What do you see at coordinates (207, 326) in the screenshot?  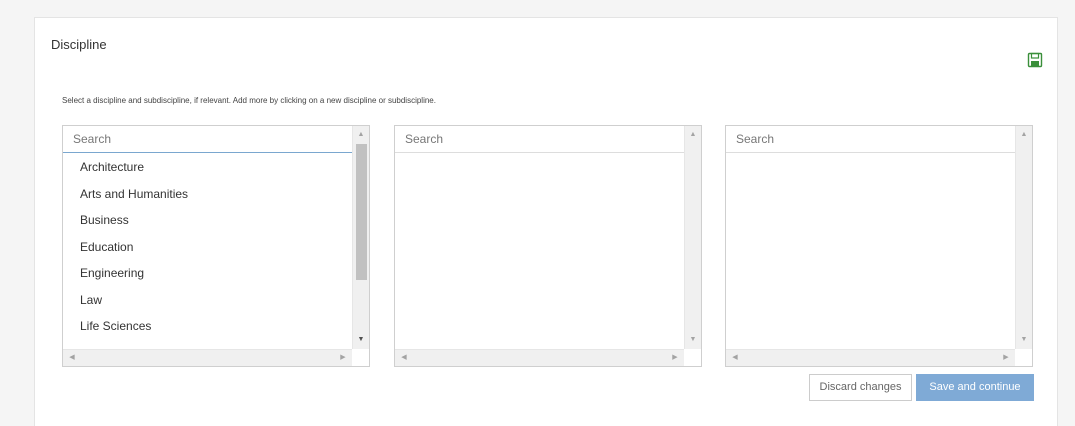 I see `list-item: Life Sciences` at bounding box center [207, 326].